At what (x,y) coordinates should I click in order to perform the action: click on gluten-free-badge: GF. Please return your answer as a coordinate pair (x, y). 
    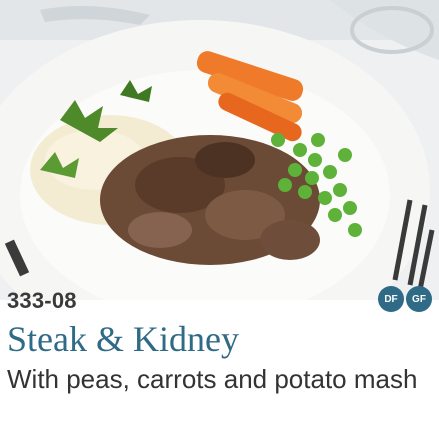
    Looking at the image, I should click on (419, 299).